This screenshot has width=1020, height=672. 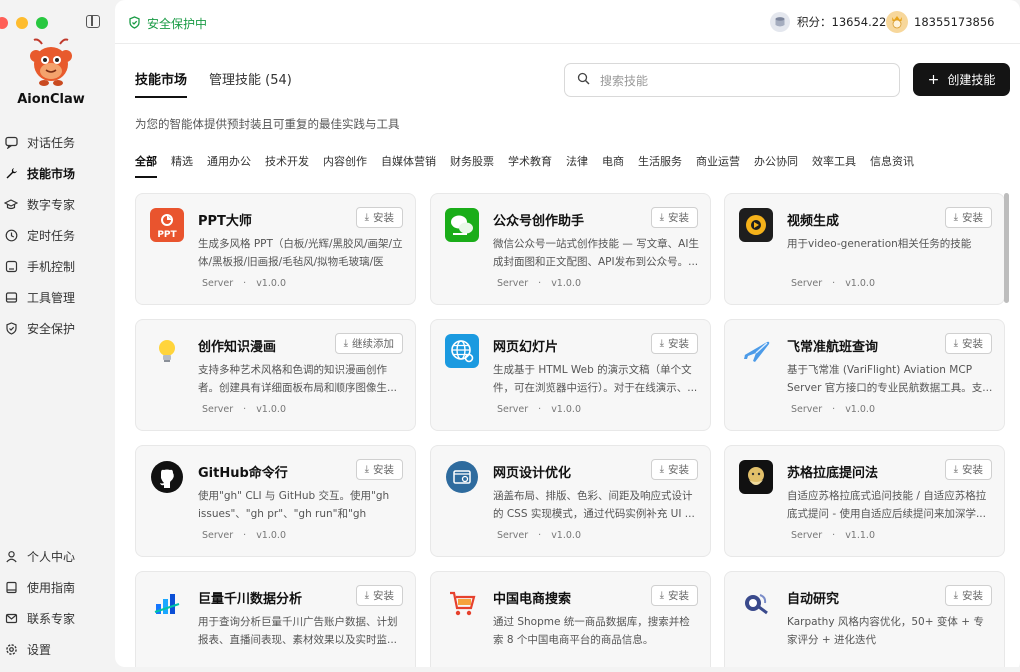 I want to click on category-tab: 通用办公, so click(x=229, y=165).